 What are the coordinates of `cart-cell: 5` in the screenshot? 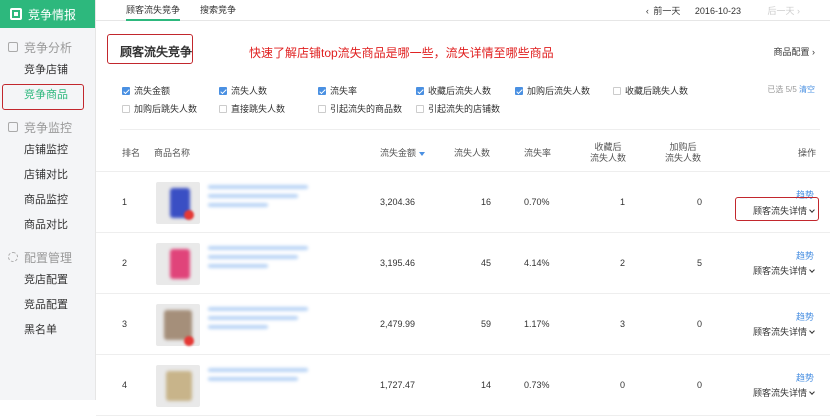 It's located at (700, 263).